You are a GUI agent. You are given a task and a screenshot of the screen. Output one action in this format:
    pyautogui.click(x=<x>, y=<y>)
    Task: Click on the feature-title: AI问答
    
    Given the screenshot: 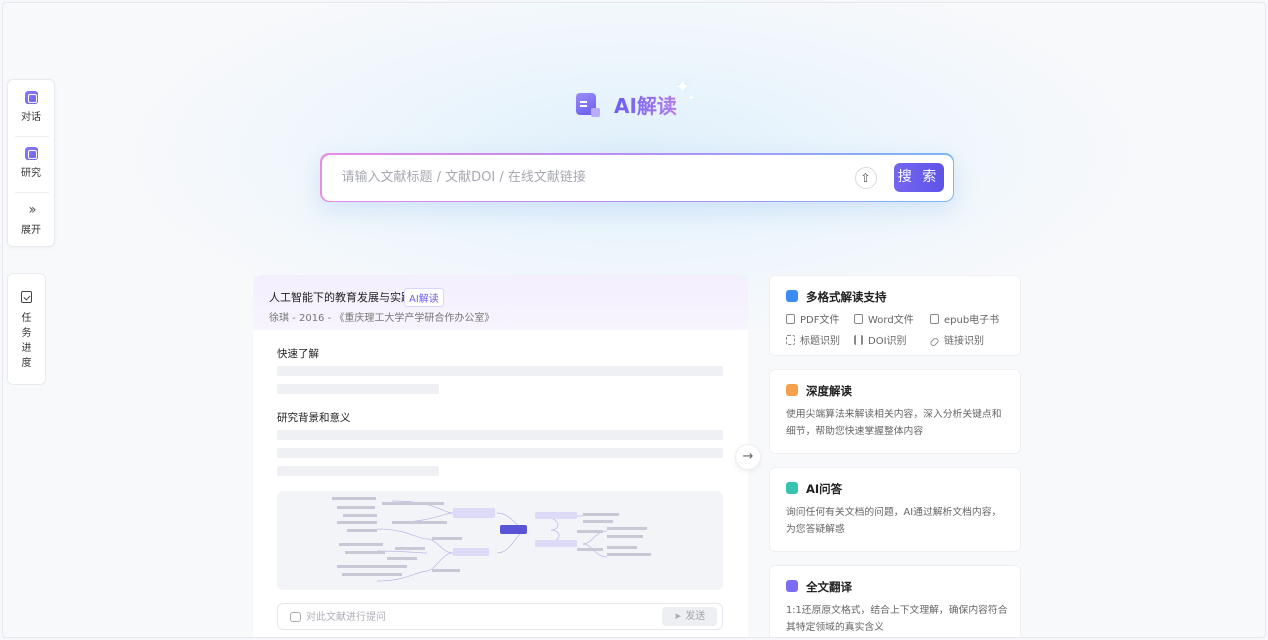 What is the action you would take?
    pyautogui.click(x=824, y=489)
    